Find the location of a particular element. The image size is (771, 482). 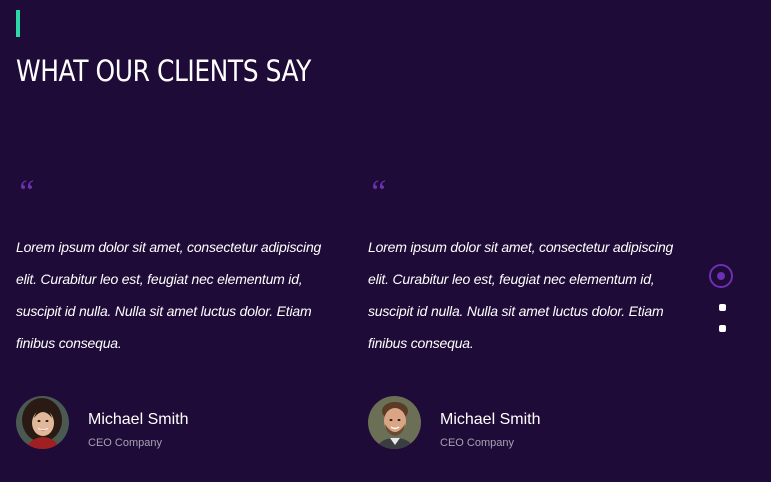

avatar-woman is located at coordinates (42, 422).